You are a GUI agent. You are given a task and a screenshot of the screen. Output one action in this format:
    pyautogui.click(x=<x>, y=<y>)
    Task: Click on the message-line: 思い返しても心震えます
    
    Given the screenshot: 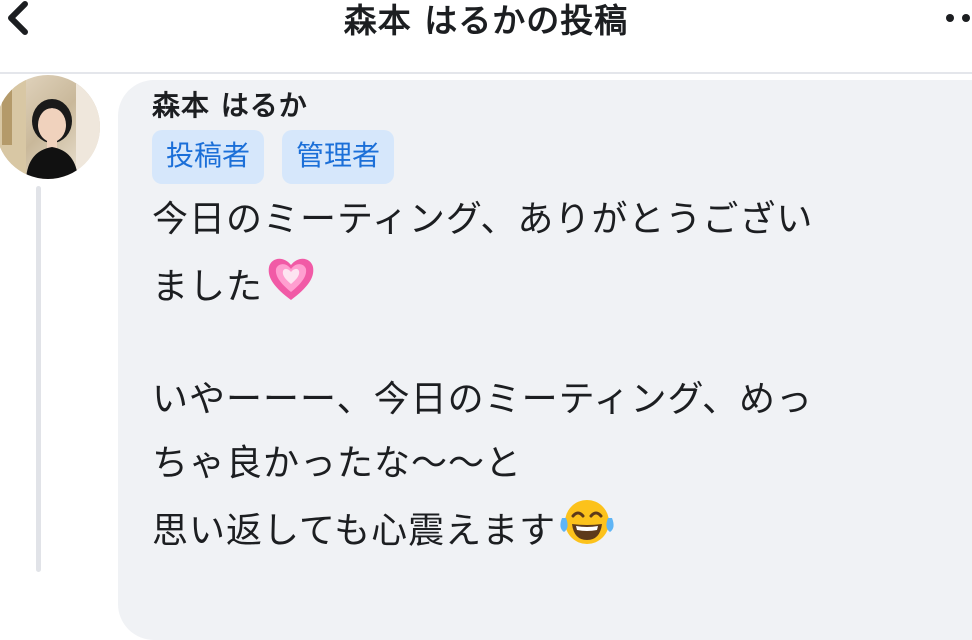 What is the action you would take?
    pyautogui.click(x=557, y=528)
    